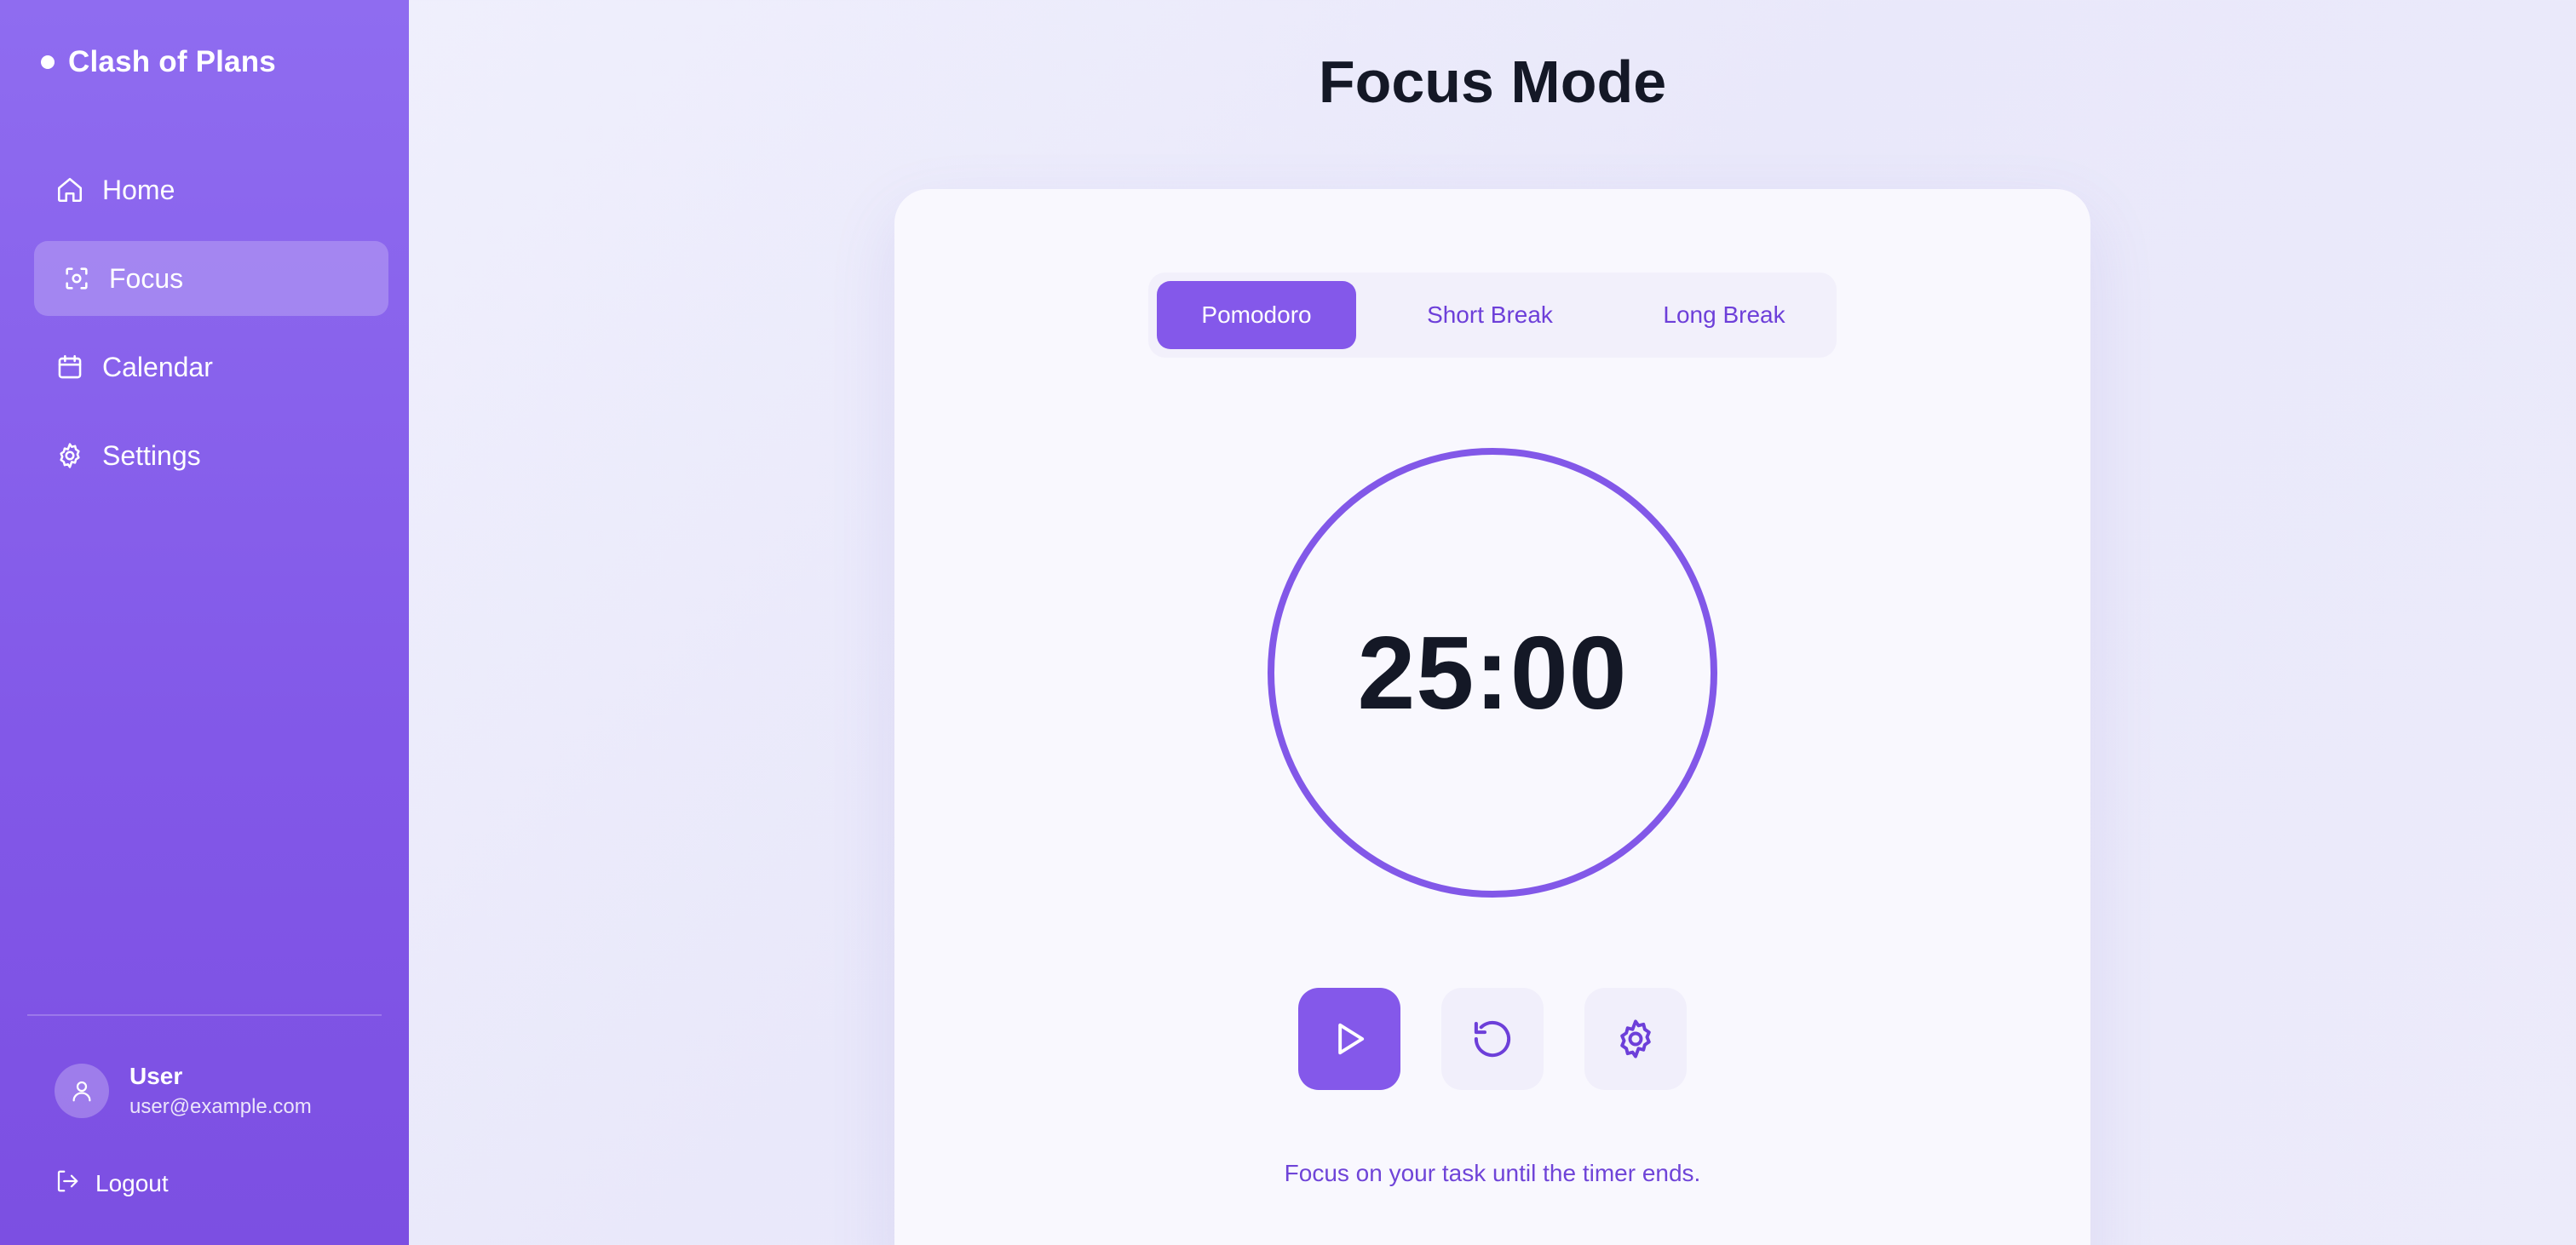 The width and height of the screenshot is (2576, 1245). Describe the element at coordinates (156, 1076) in the screenshot. I see `user-name: User` at that location.